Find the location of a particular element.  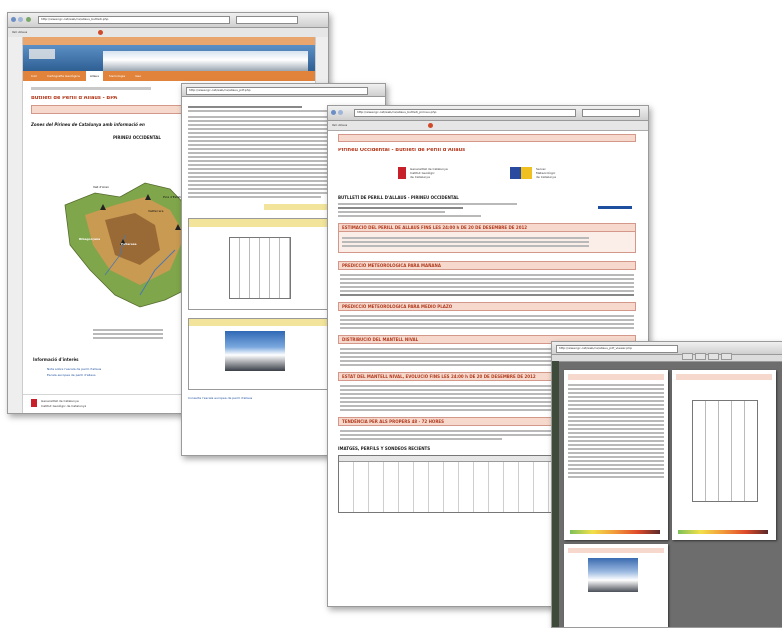

smc-logo-icon is located at coordinates (521, 173).